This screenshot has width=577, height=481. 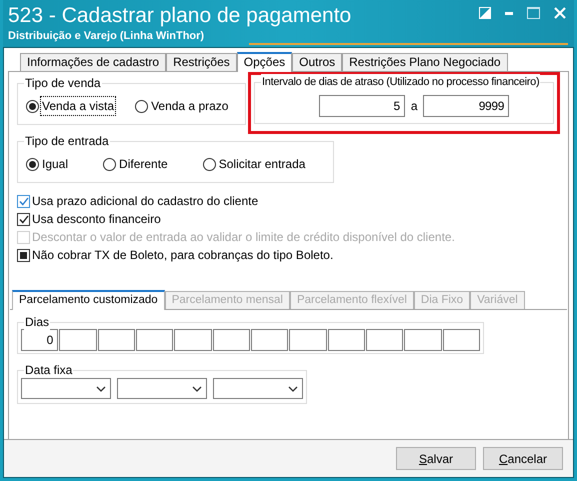 I want to click on tab: Restrições Plano Negociado, so click(x=425, y=62).